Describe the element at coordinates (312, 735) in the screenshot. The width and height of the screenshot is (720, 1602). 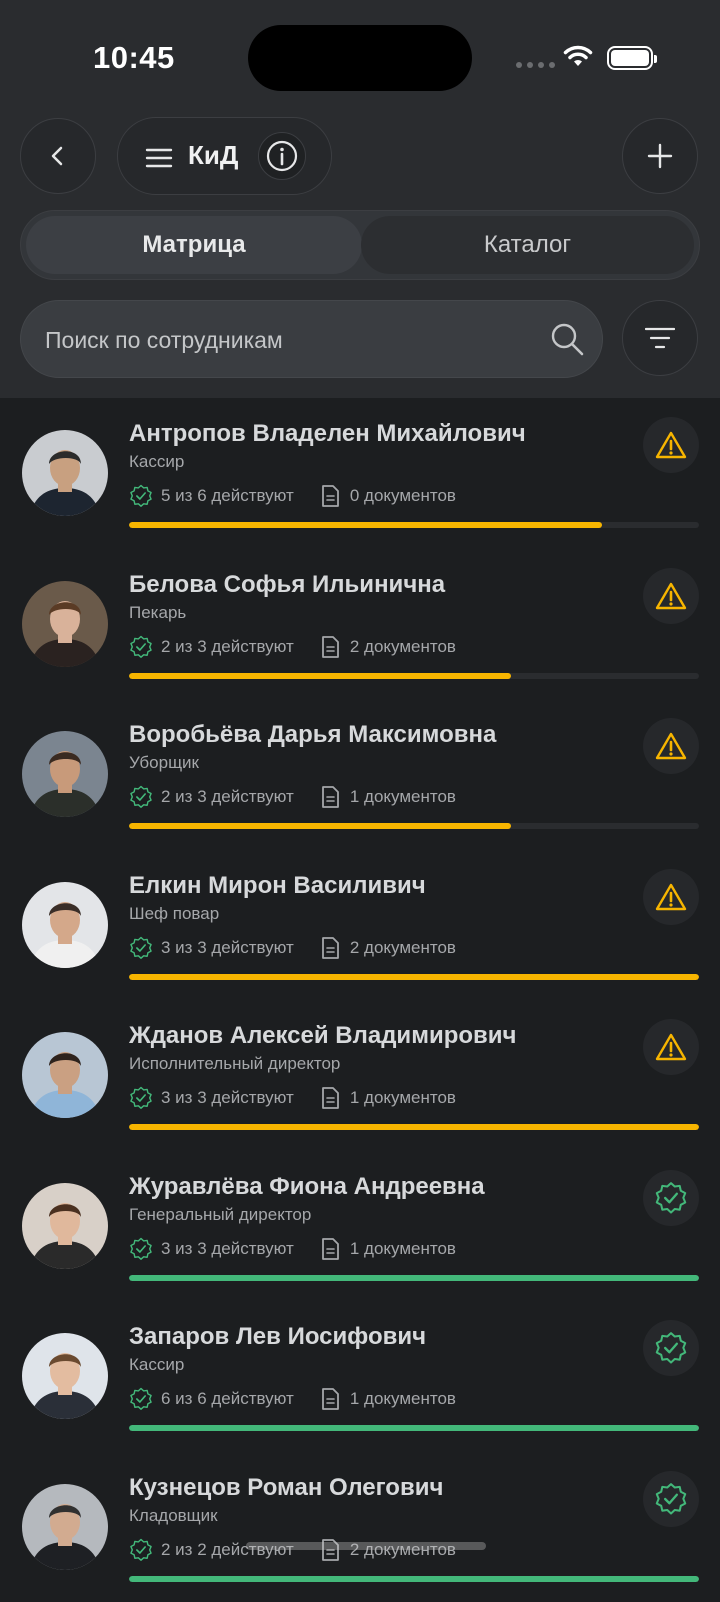
I see `employee-name: Воробьёва Дарья Максимовна` at that location.